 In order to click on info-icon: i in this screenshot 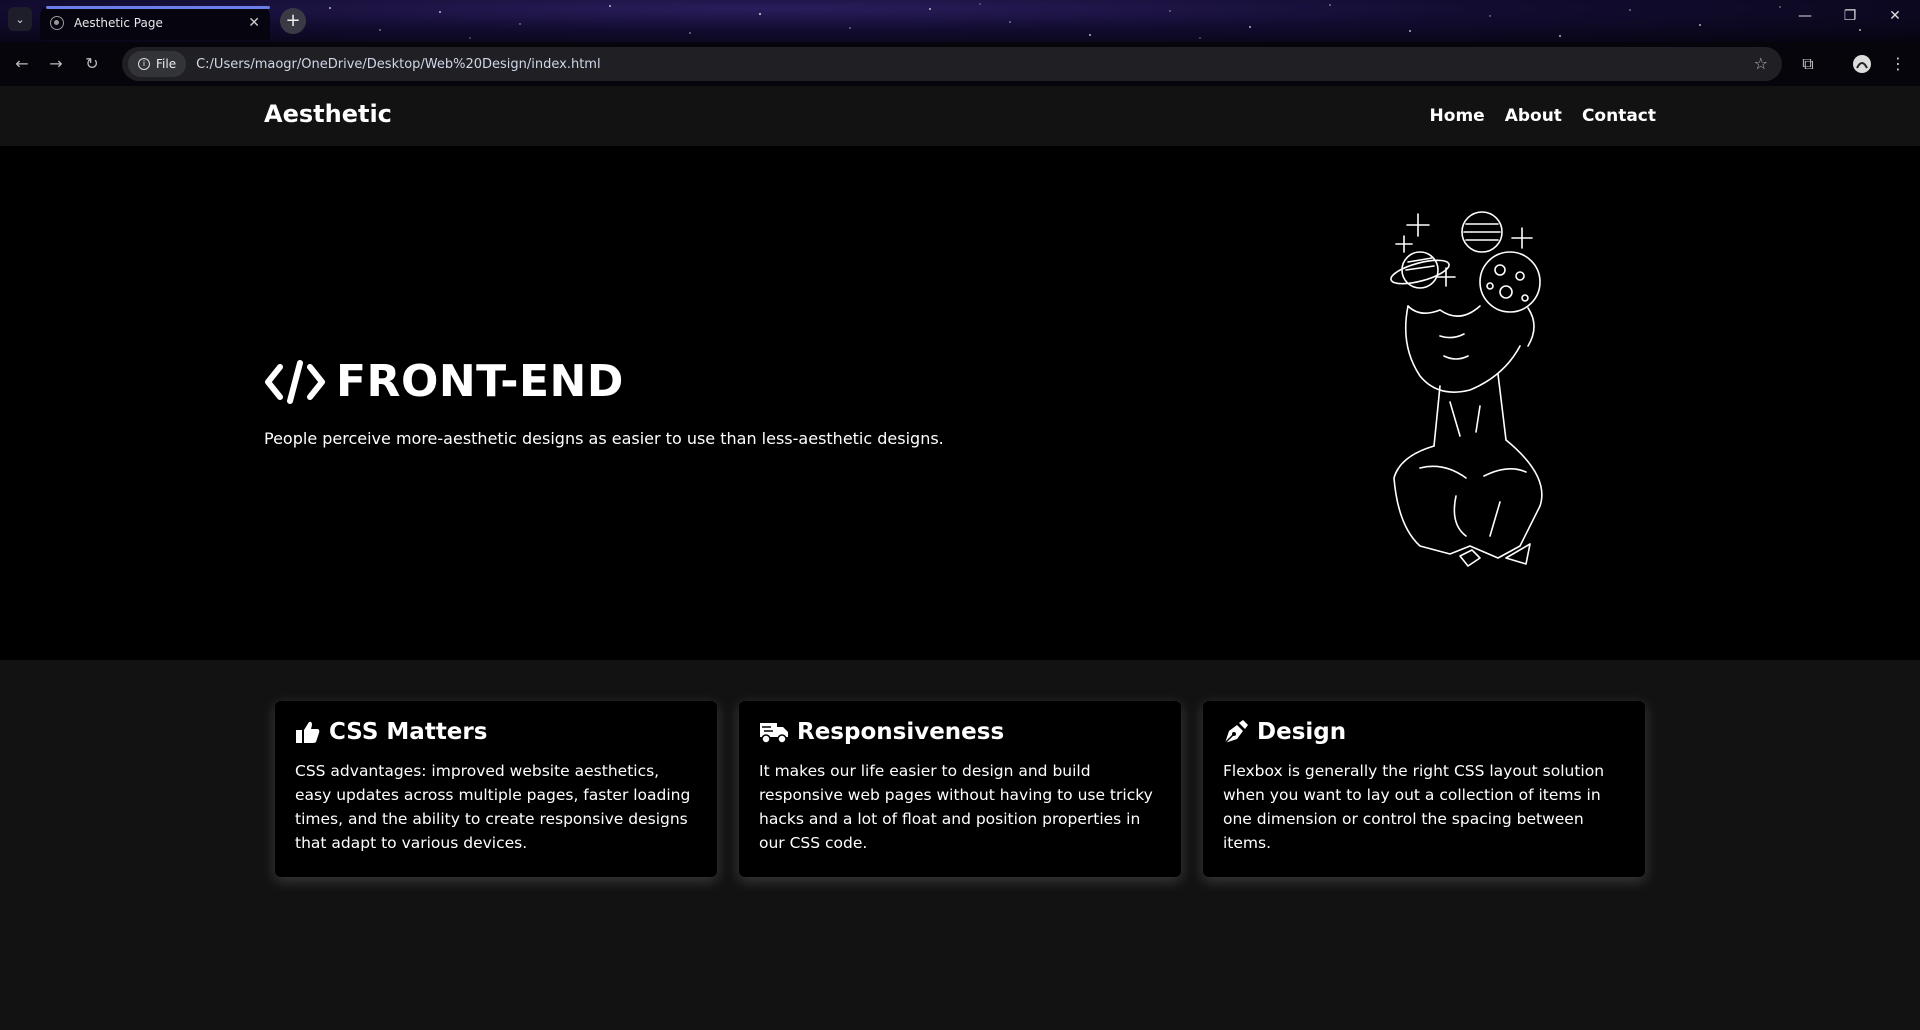, I will do `click(144, 64)`.